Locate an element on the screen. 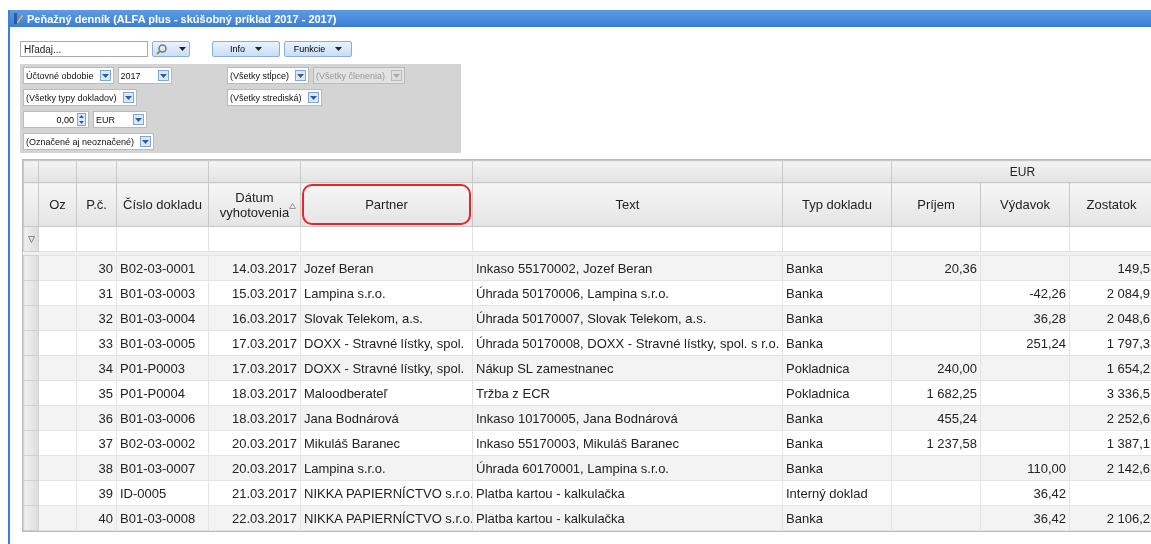 Image resolution: width=1151 pixels, height=544 pixels. table-cell: P01-P0003 is located at coordinates (153, 368).